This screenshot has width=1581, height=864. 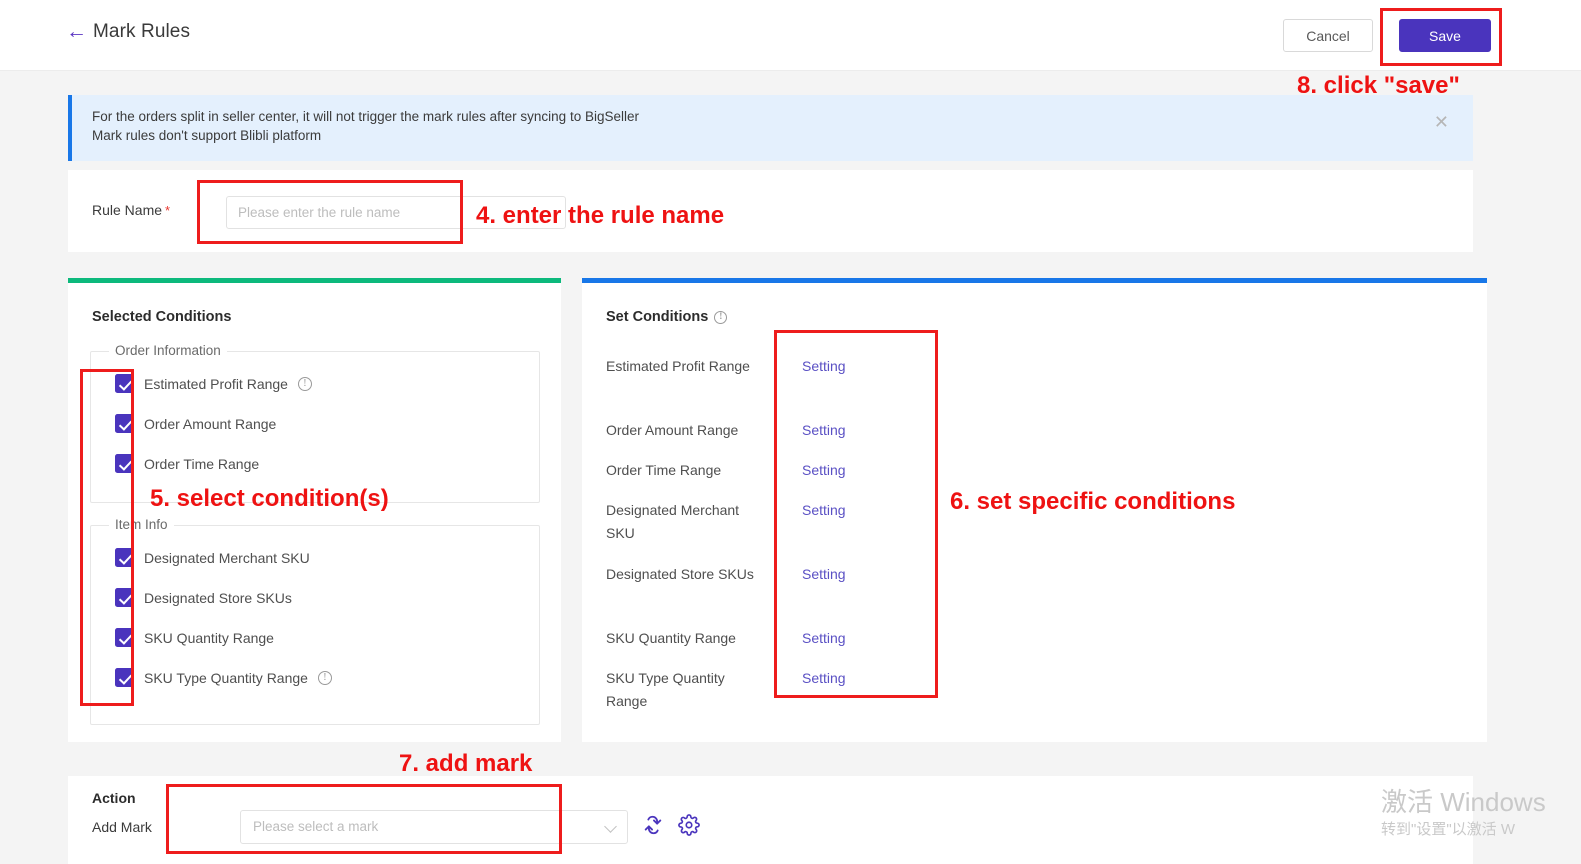 I want to click on group-item-info-legend: Item Info, so click(x=141, y=524).